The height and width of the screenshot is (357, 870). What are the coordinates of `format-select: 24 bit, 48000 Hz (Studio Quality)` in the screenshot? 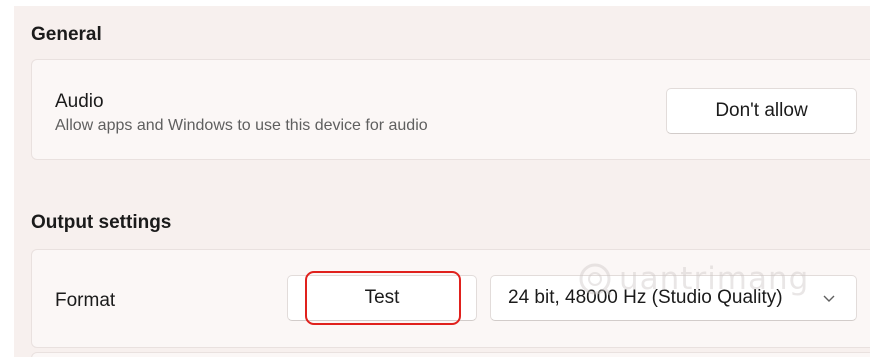 It's located at (673, 298).